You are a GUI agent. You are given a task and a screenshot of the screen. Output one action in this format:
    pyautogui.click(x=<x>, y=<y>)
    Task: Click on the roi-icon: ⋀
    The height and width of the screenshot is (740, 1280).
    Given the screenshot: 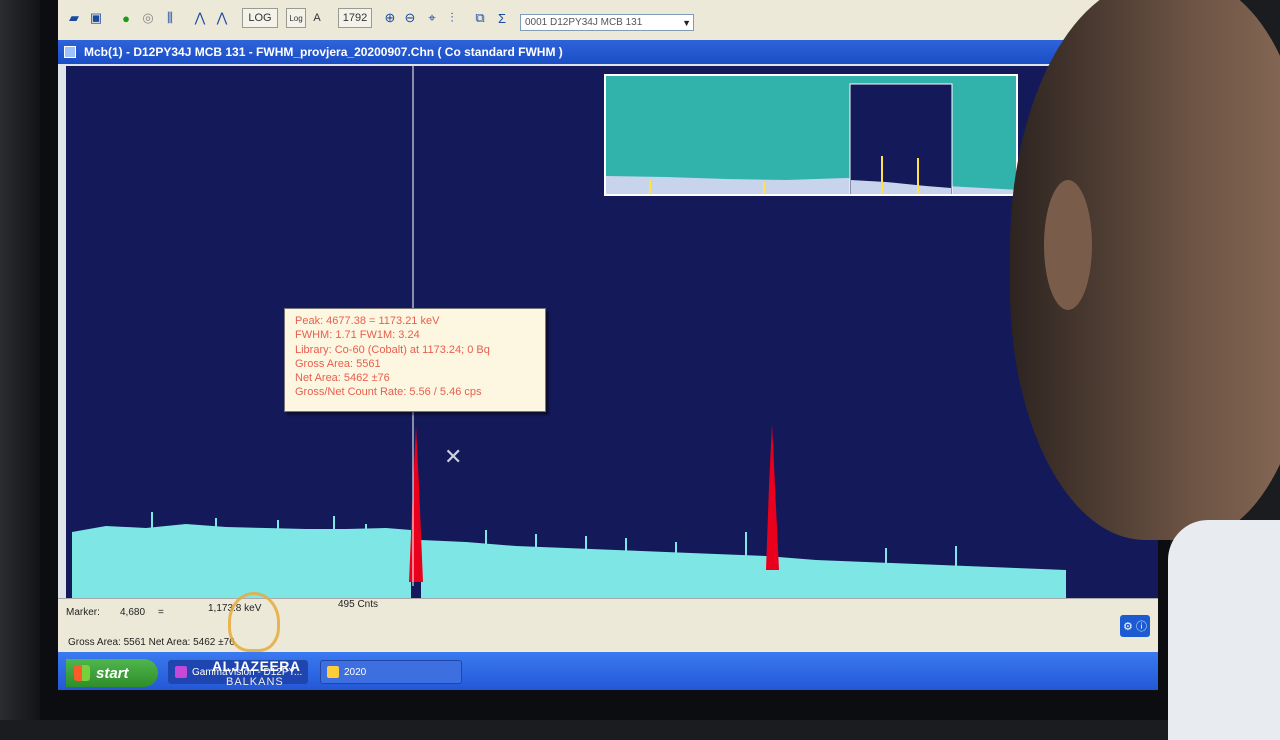 What is the action you would take?
    pyautogui.click(x=222, y=18)
    